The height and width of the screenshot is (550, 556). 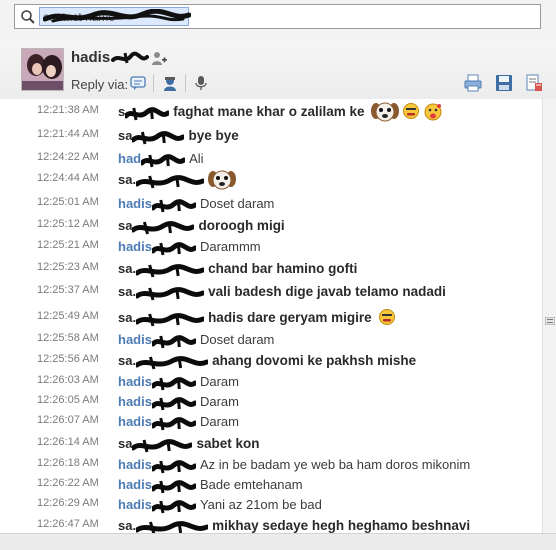 I want to click on messenger-icon, so click(x=170, y=83).